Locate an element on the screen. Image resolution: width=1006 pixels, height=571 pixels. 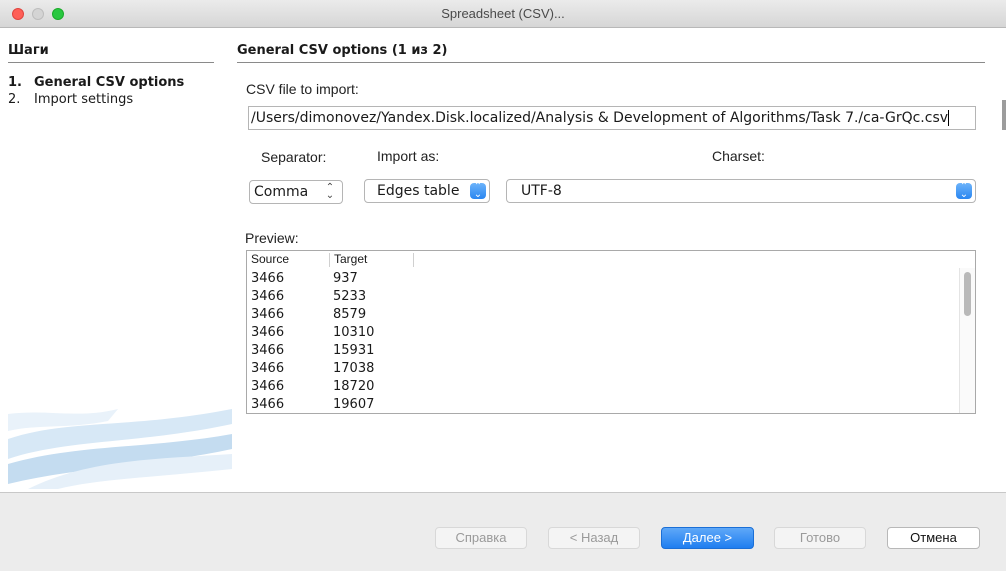
step-number: 2. is located at coordinates (14, 99).